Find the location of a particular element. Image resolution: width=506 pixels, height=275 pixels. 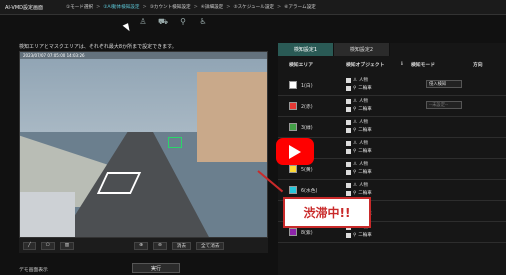

tab-detection-2: 検知設定2 is located at coordinates (362, 49).